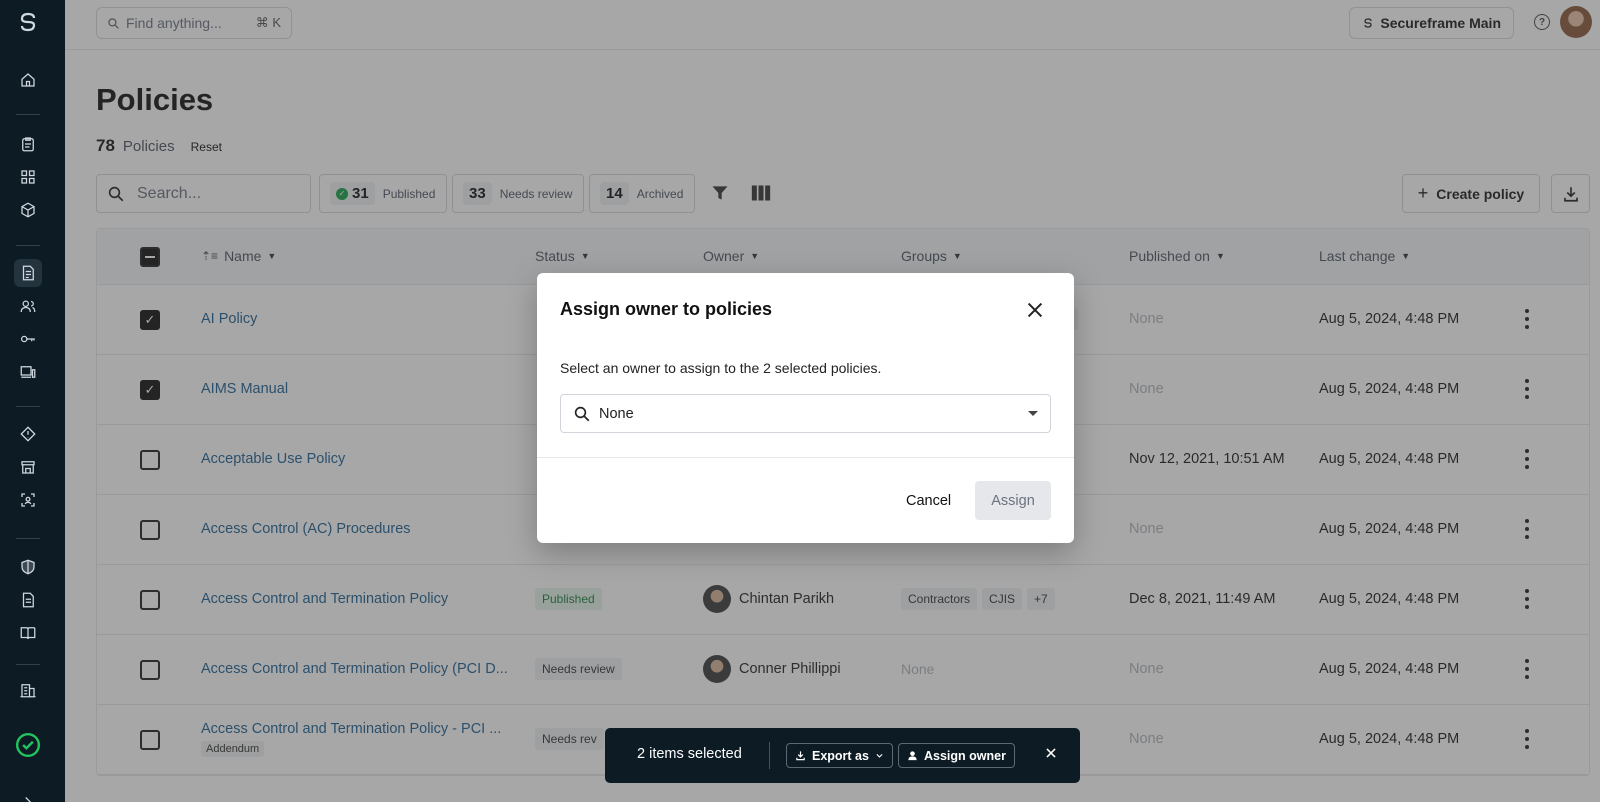 This screenshot has height=802, width=1600. What do you see at coordinates (28, 273) in the screenshot?
I see `policies-icon` at bounding box center [28, 273].